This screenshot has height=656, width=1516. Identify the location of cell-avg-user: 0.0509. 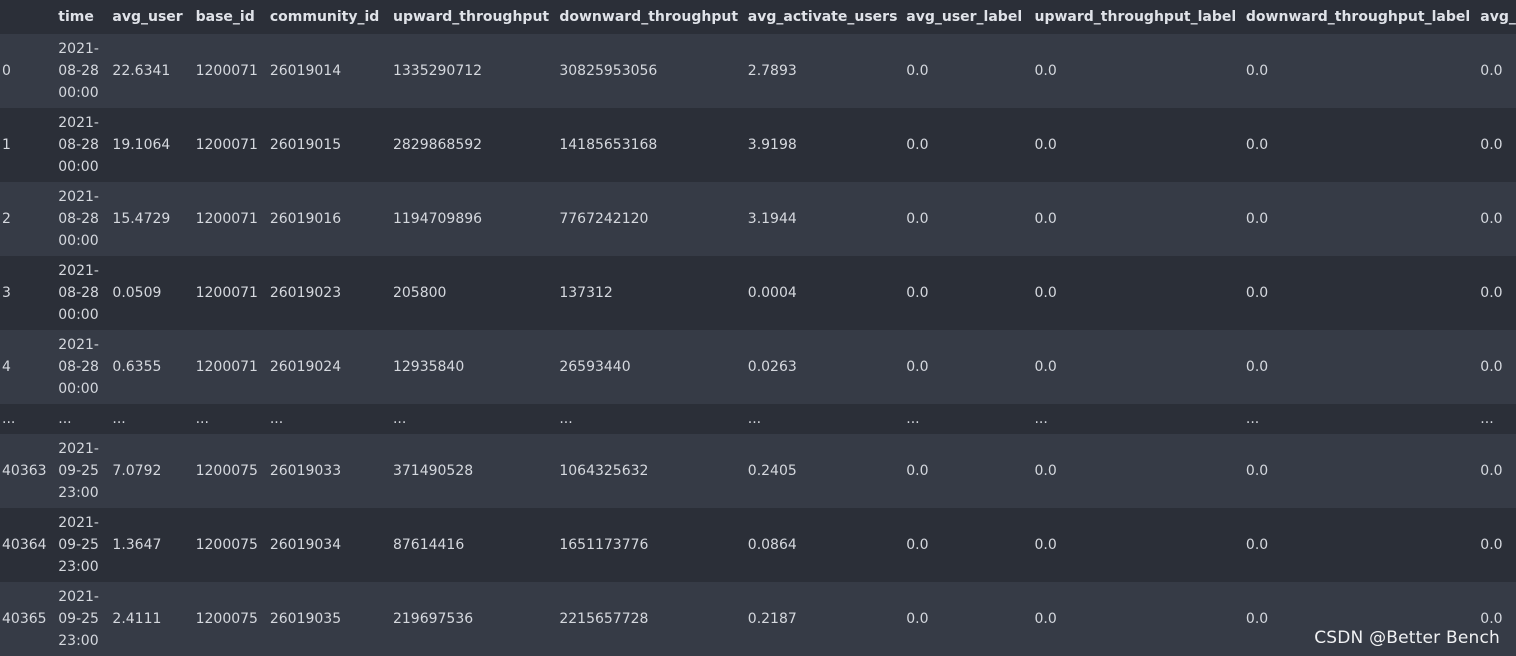
(137, 293).